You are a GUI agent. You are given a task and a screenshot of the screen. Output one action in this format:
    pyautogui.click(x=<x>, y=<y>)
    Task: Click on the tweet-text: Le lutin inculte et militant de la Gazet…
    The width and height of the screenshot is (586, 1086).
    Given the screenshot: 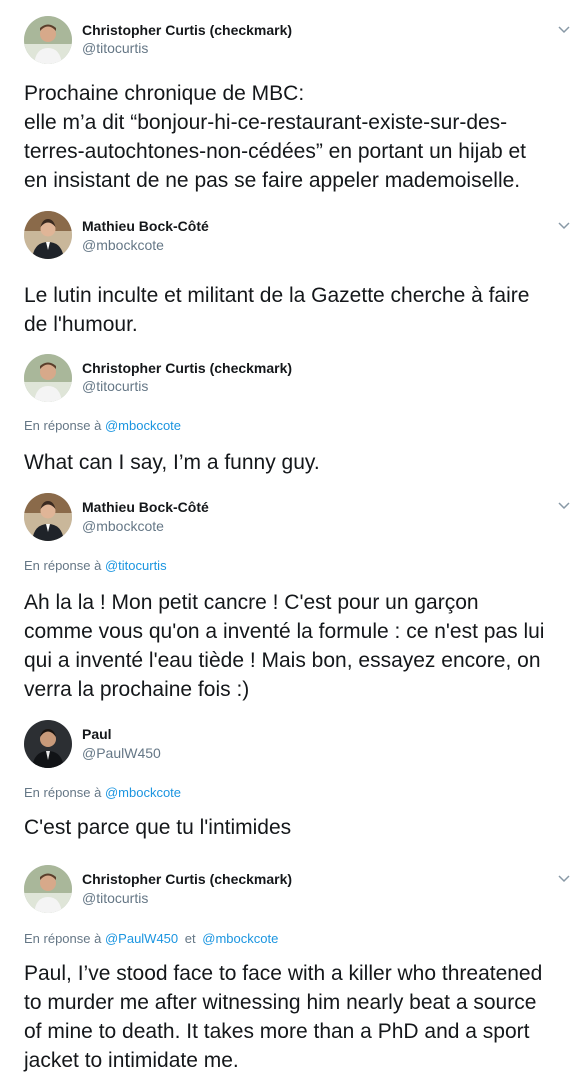 What is the action you would take?
    pyautogui.click(x=296, y=310)
    